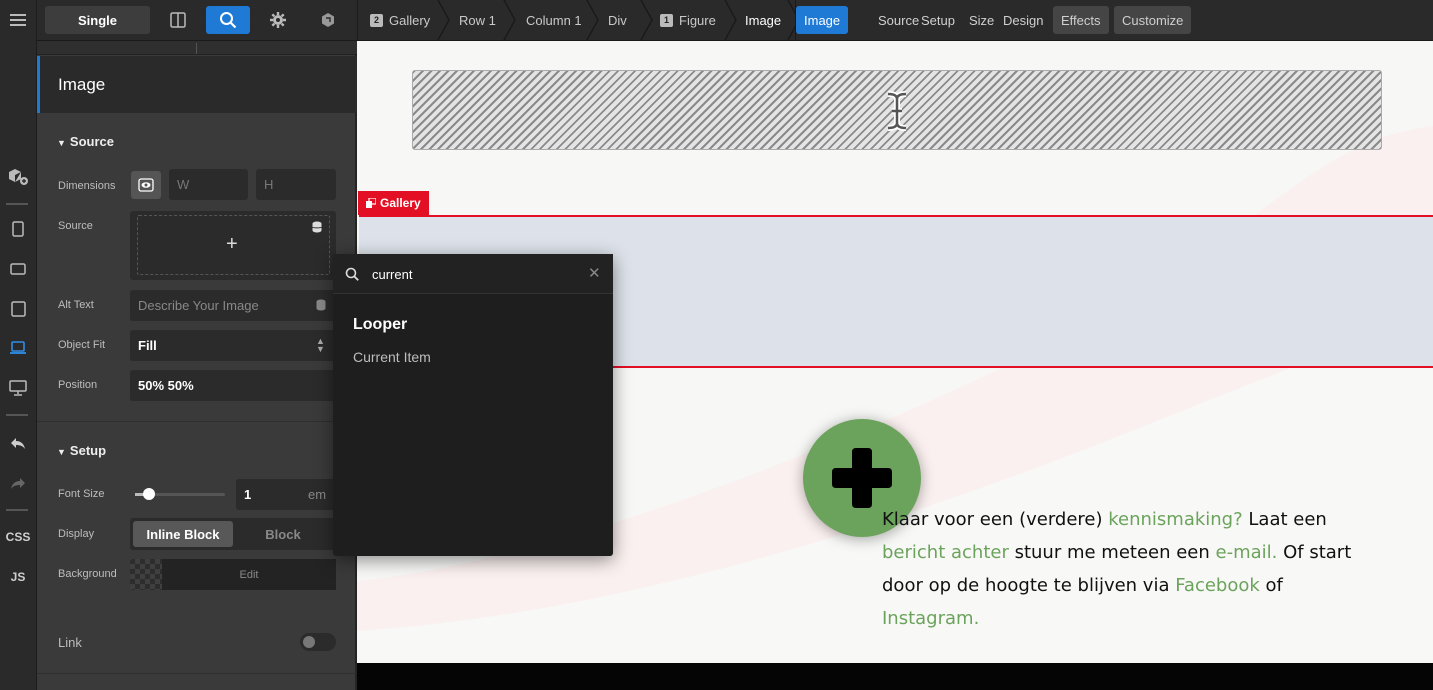  What do you see at coordinates (392, 357) in the screenshot?
I see `result-item: Current Item` at bounding box center [392, 357].